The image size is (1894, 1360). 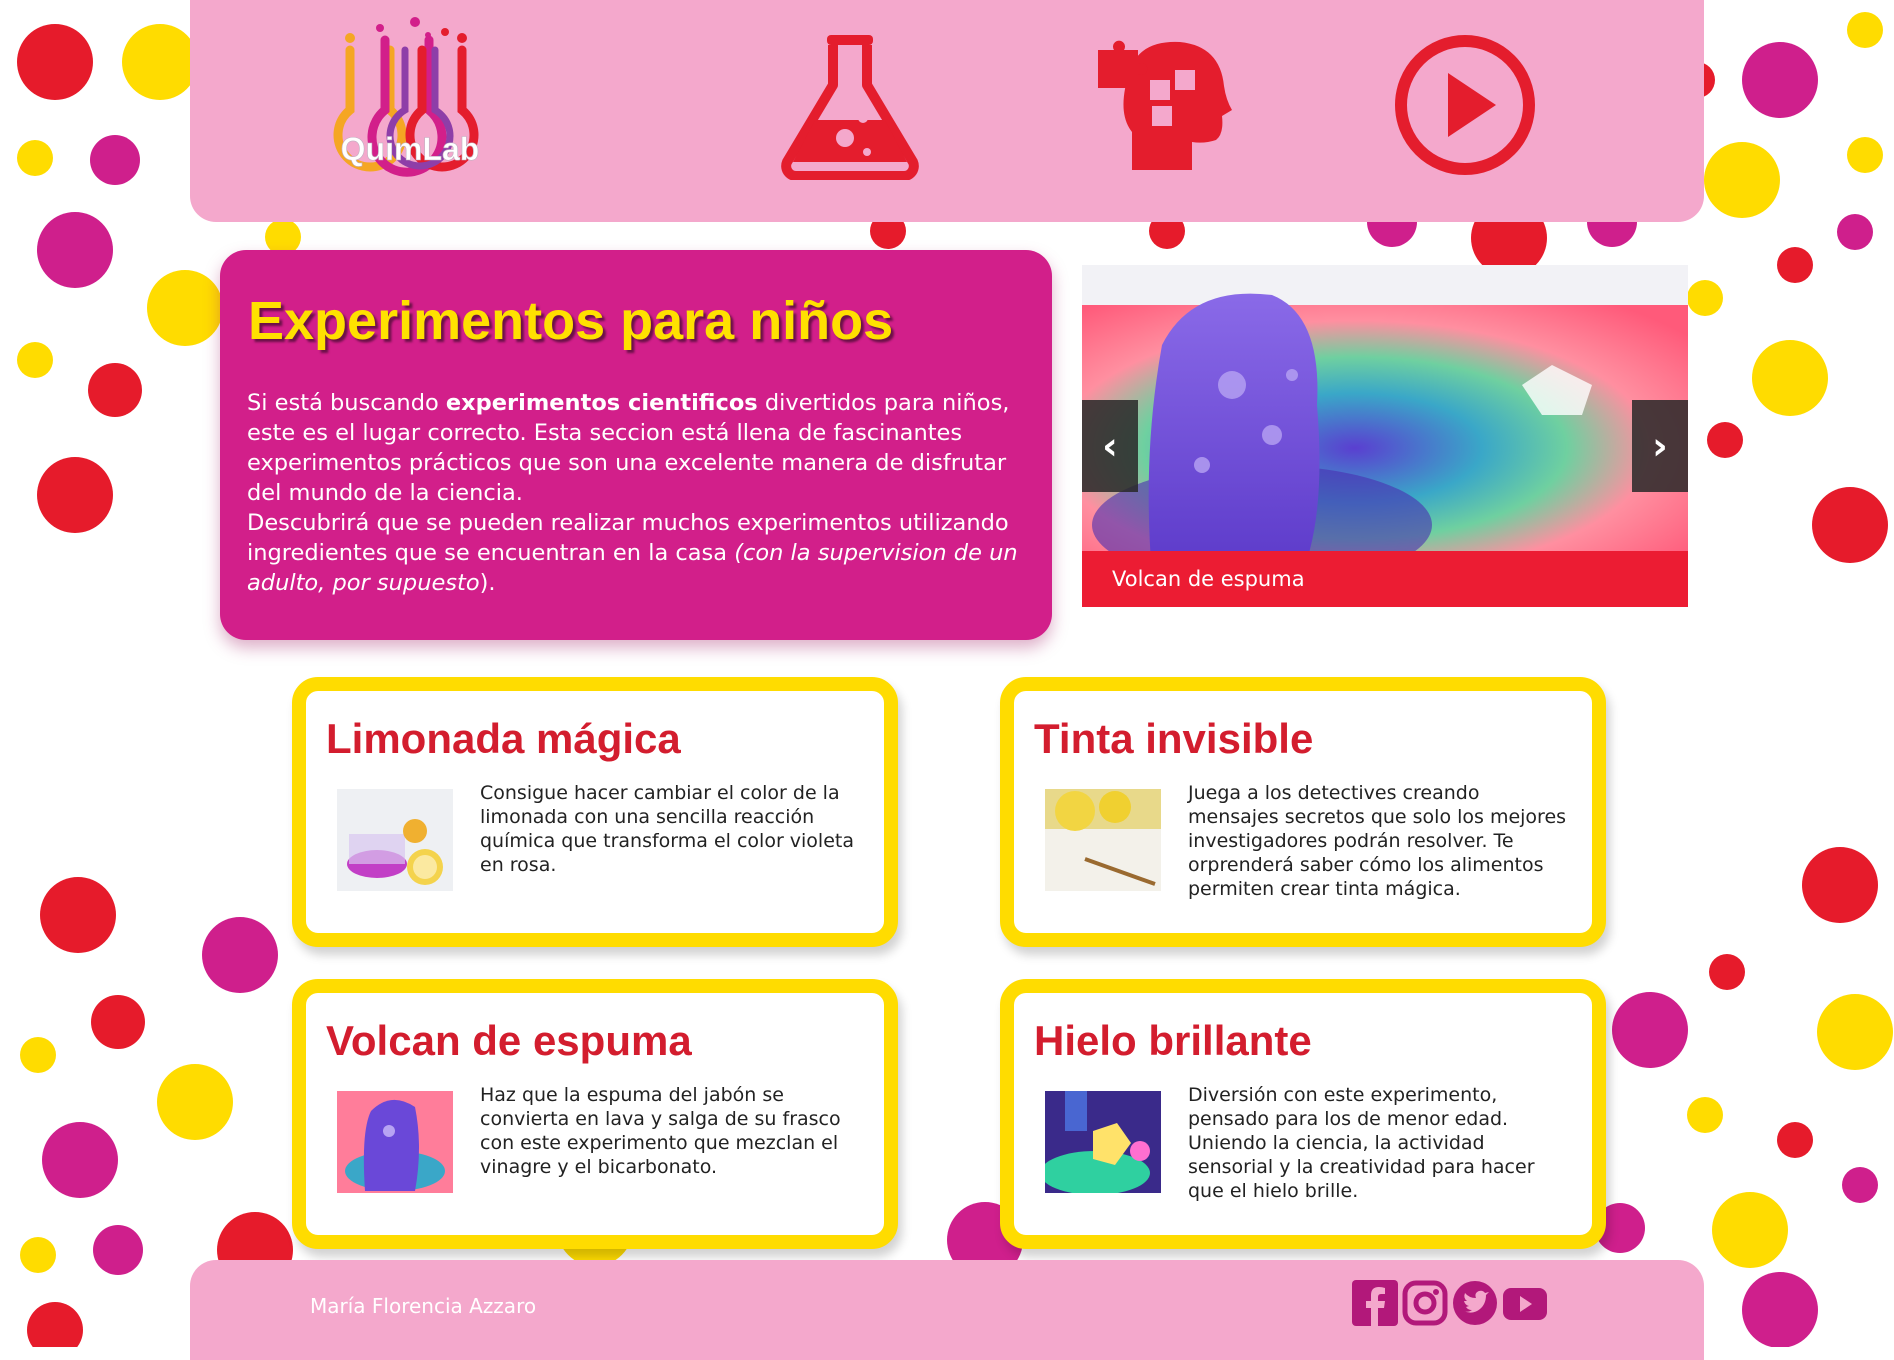 I want to click on instagram-icon, so click(x=1425, y=1303).